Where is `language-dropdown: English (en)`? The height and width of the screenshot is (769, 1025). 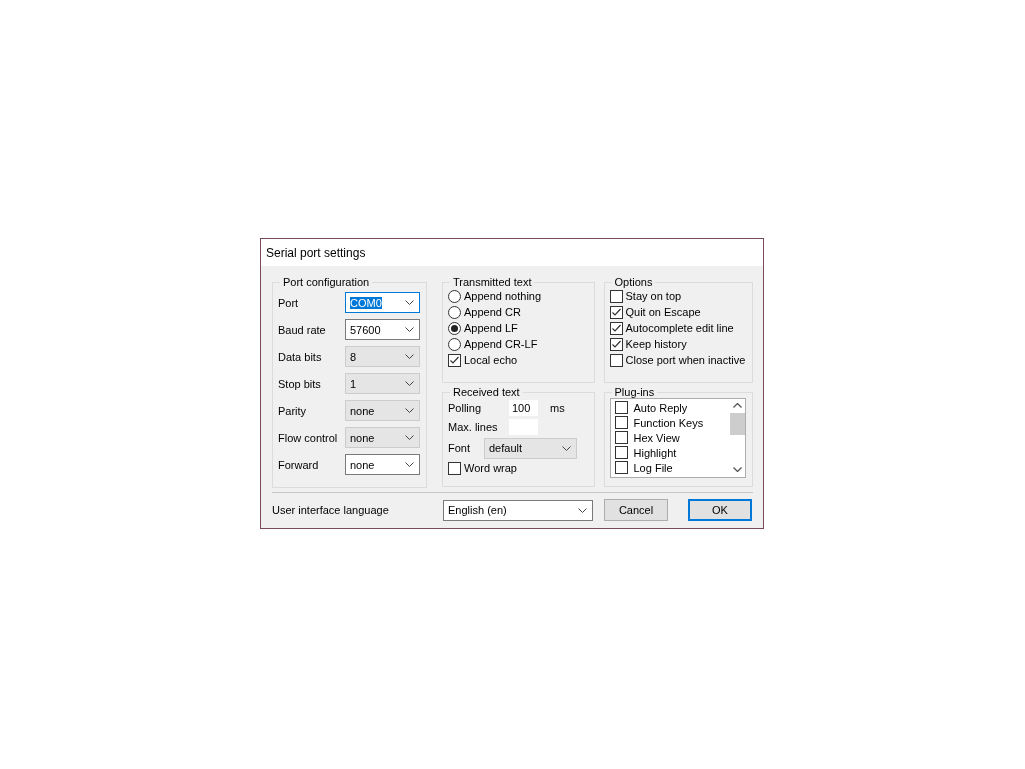
language-dropdown: English (en) is located at coordinates (518, 510).